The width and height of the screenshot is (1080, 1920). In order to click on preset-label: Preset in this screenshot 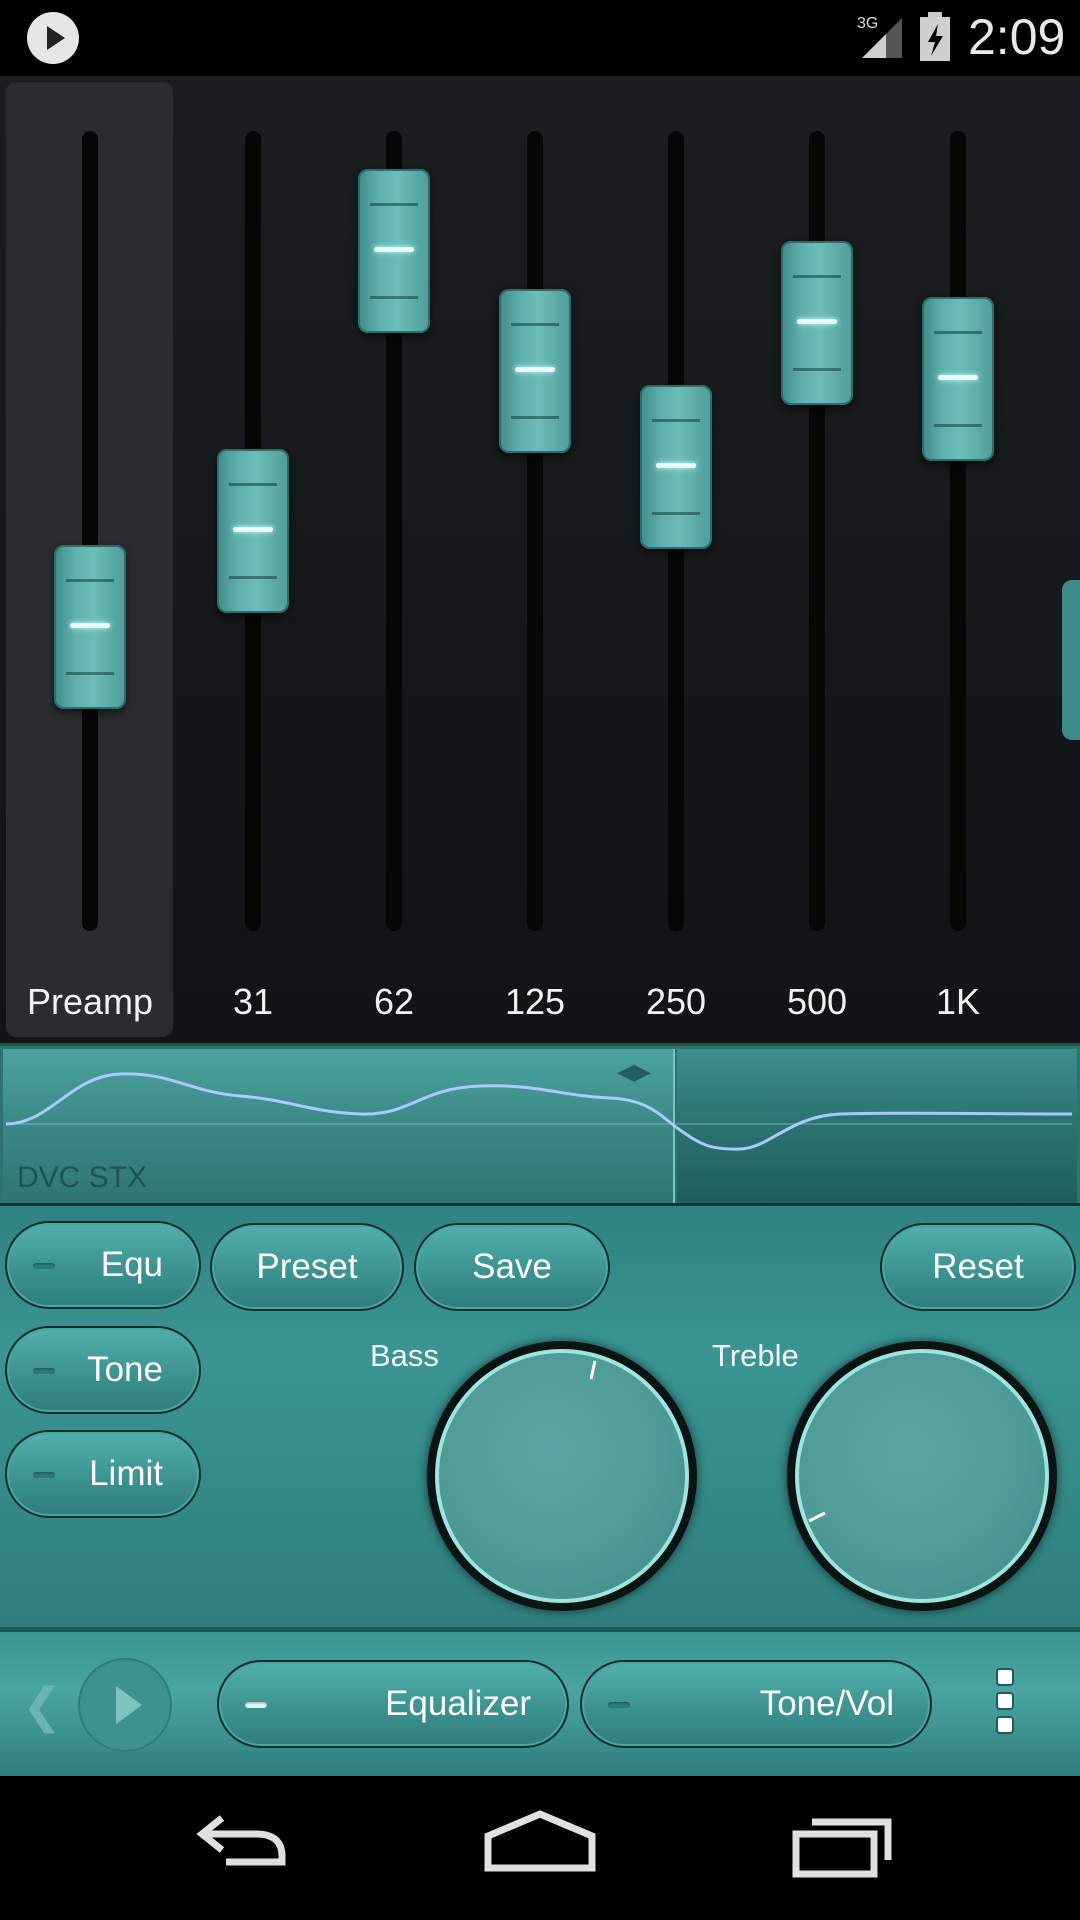, I will do `click(307, 1266)`.